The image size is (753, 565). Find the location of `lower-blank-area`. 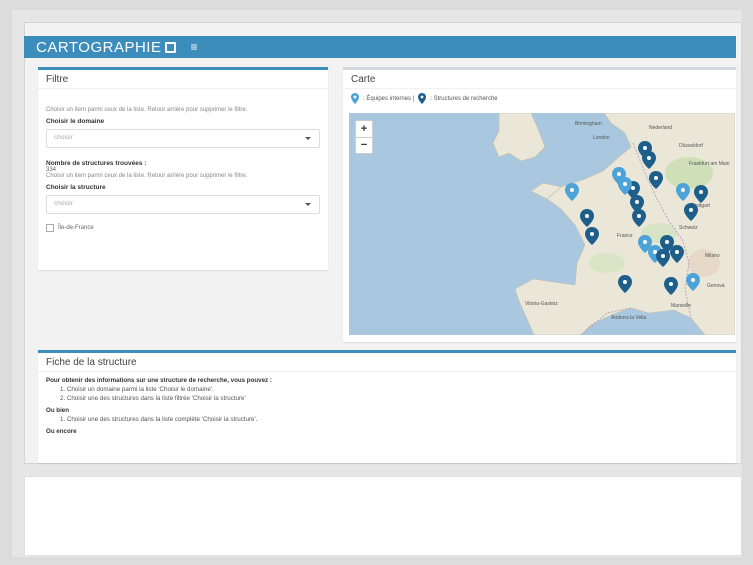

lower-blank-area is located at coordinates (383, 516).